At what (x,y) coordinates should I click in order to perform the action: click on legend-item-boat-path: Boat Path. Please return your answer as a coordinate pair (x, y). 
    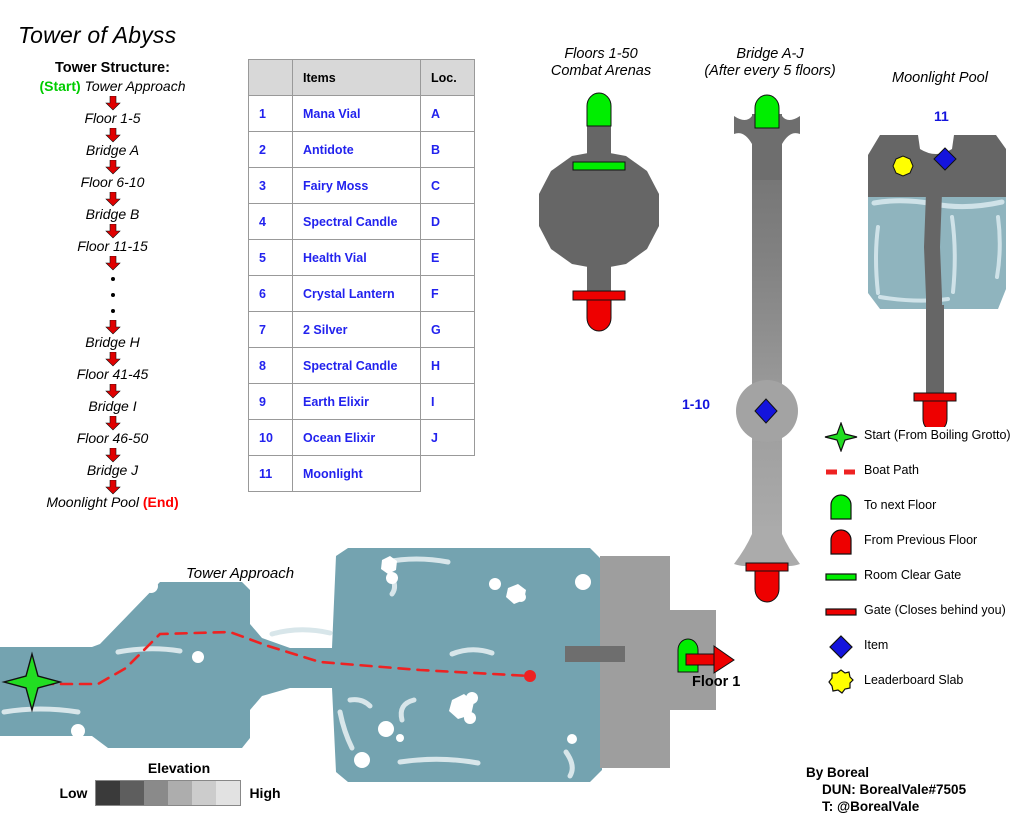
    Looking at the image, I should click on (921, 472).